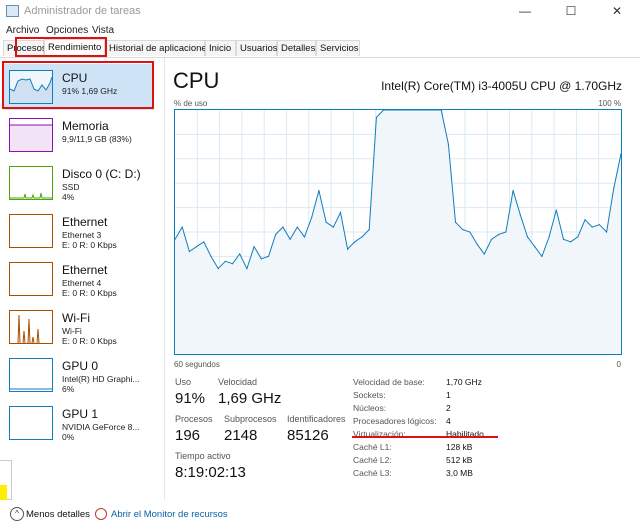  I want to click on close-button: ✕, so click(617, 11).